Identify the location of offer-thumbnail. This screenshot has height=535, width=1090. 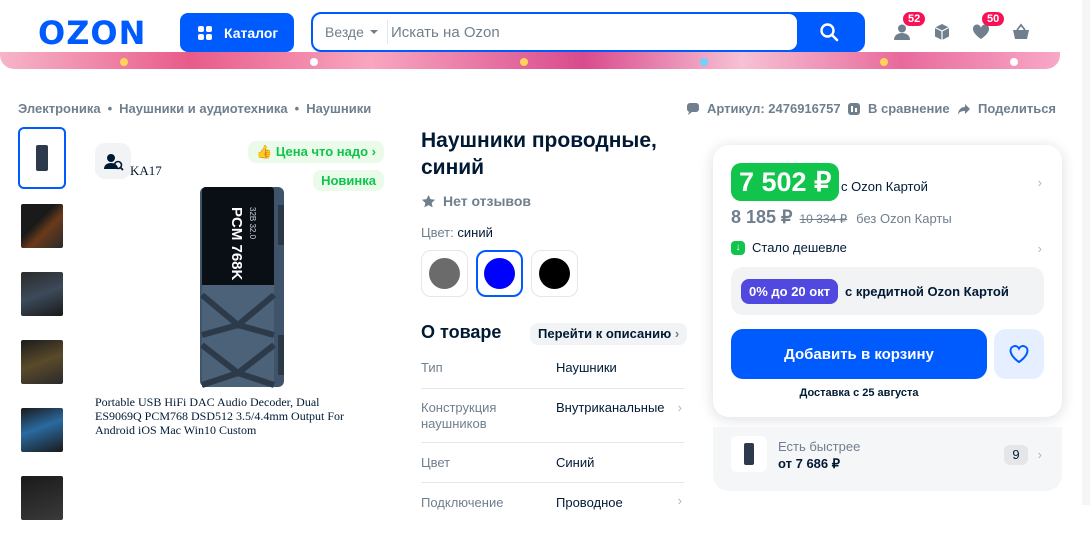
(749, 454).